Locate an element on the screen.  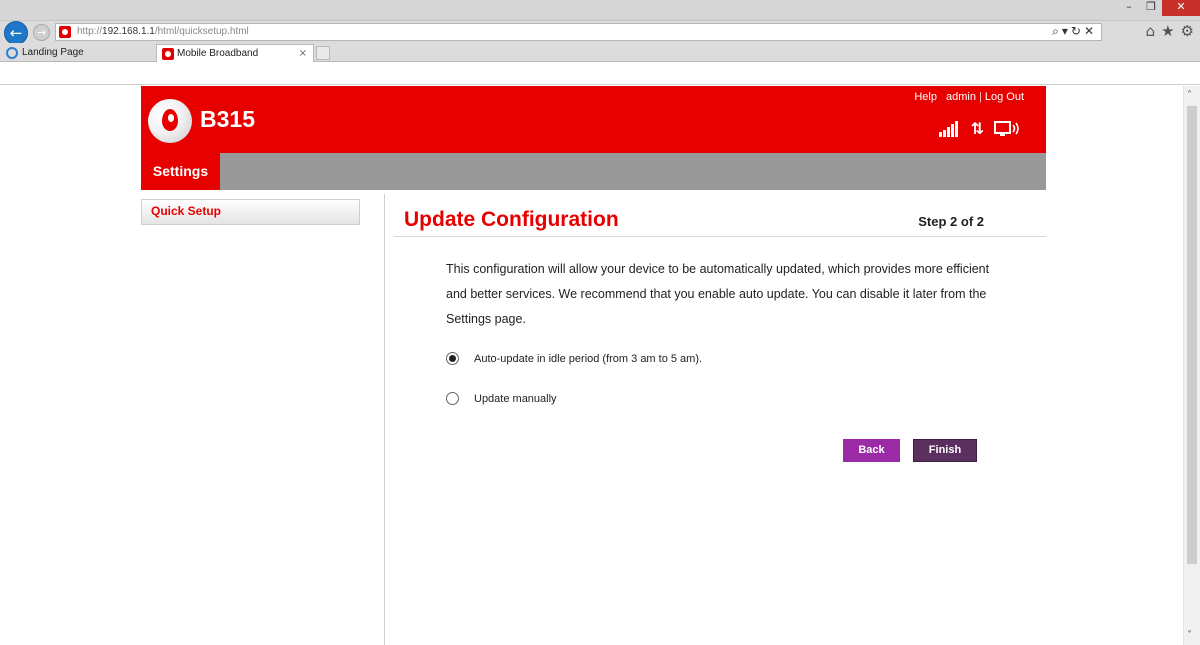
vodafone-favicon-icon is located at coordinates (168, 54).